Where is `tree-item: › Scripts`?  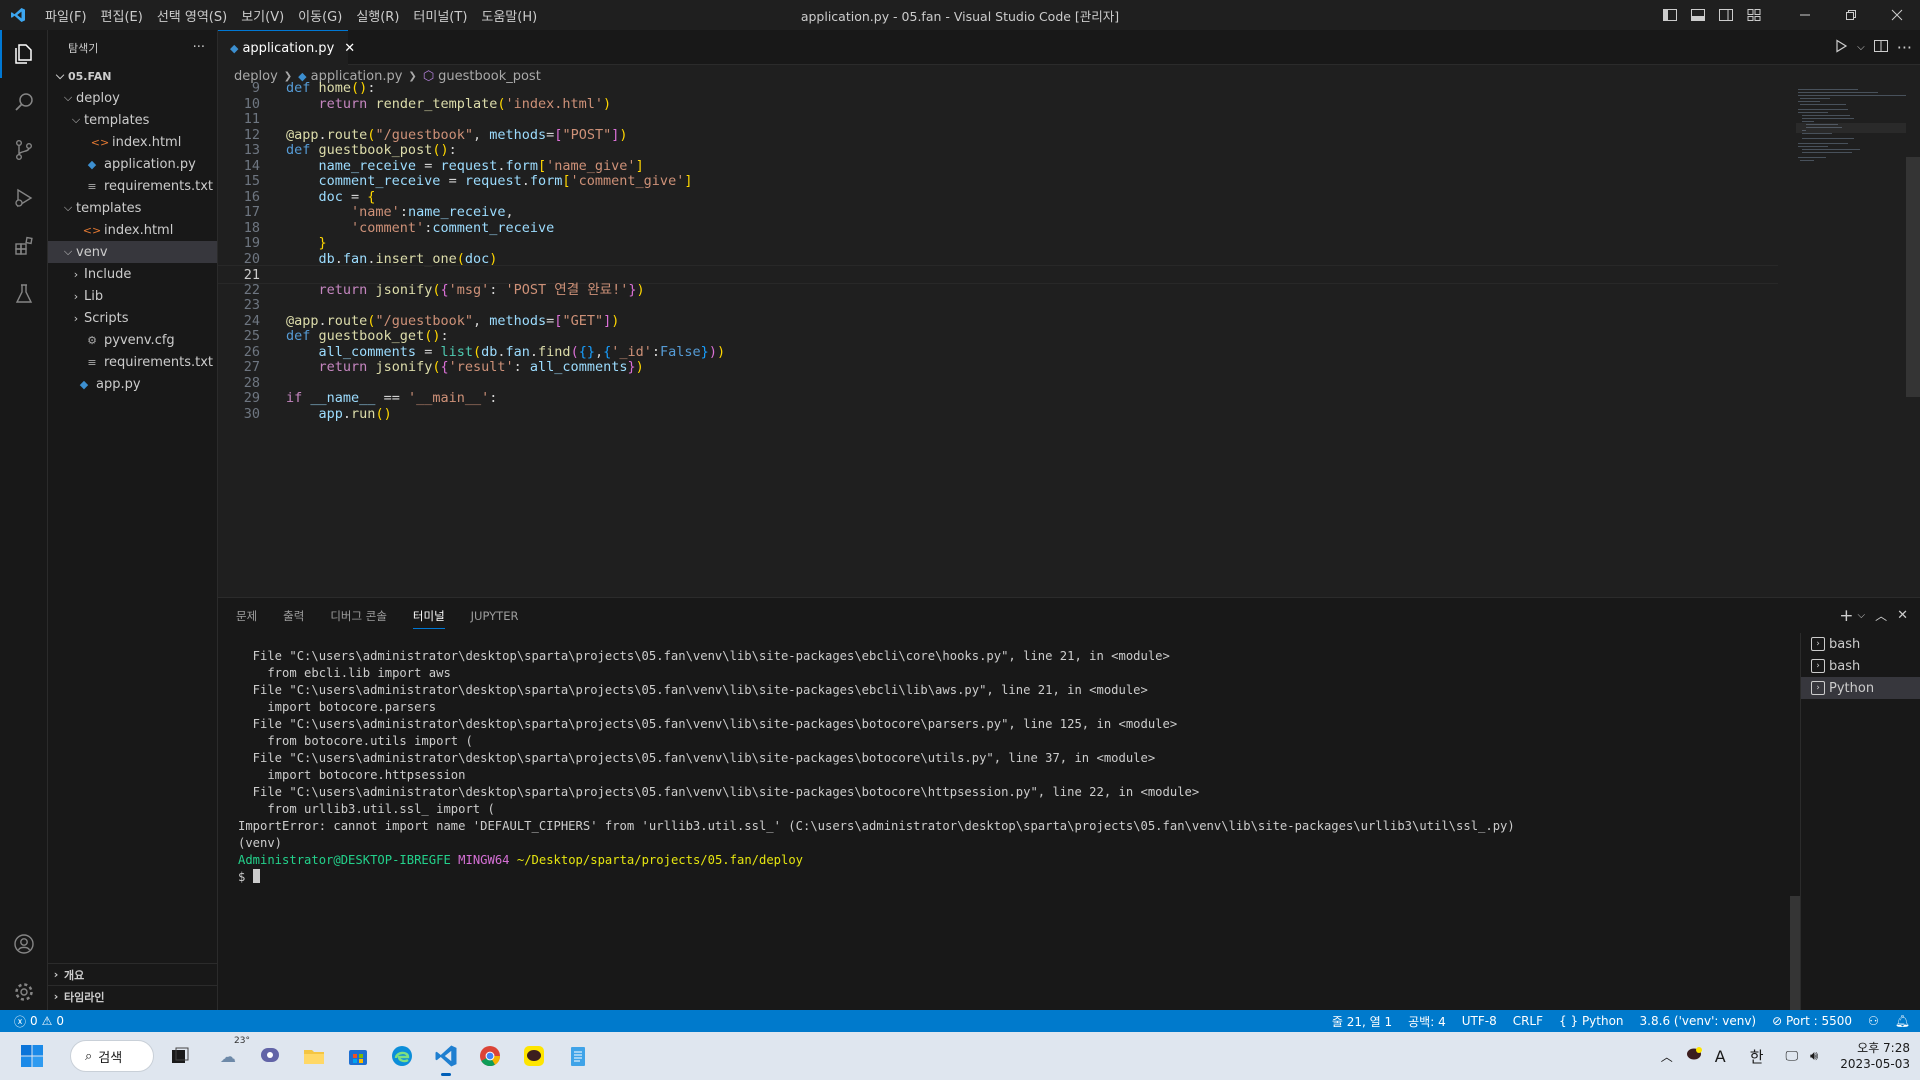 tree-item: › Scripts is located at coordinates (132, 318).